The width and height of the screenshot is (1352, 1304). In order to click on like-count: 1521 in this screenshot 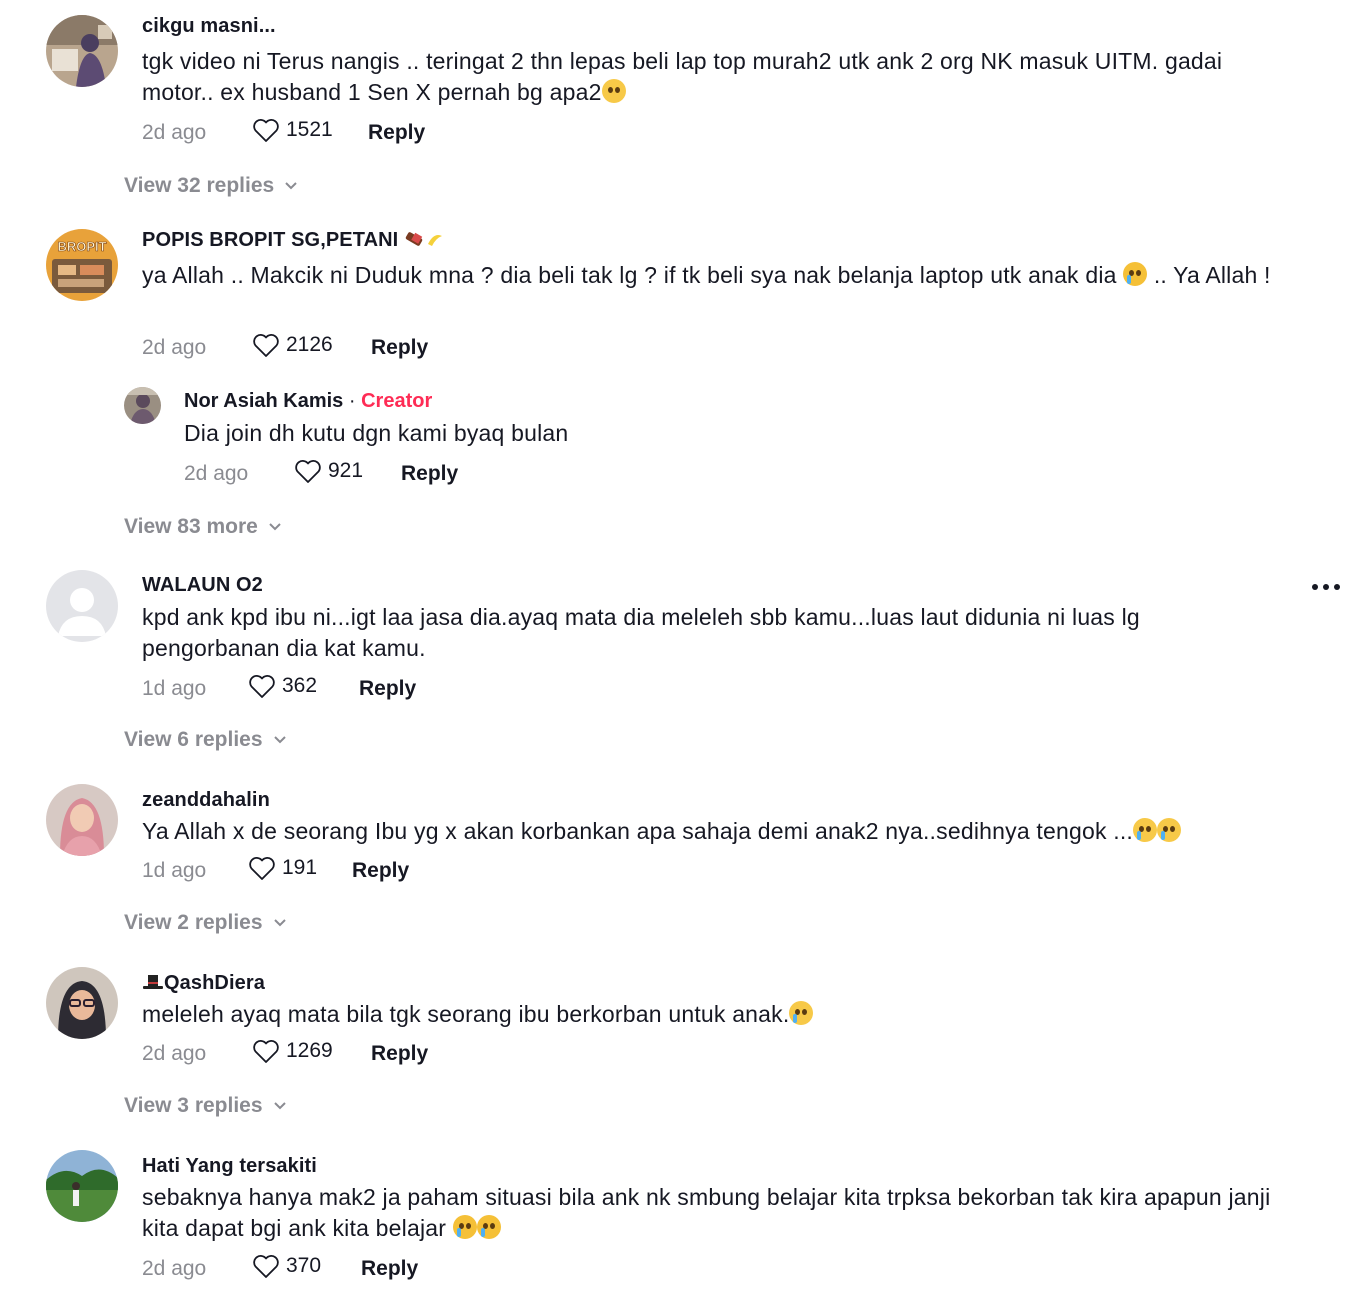, I will do `click(309, 129)`.